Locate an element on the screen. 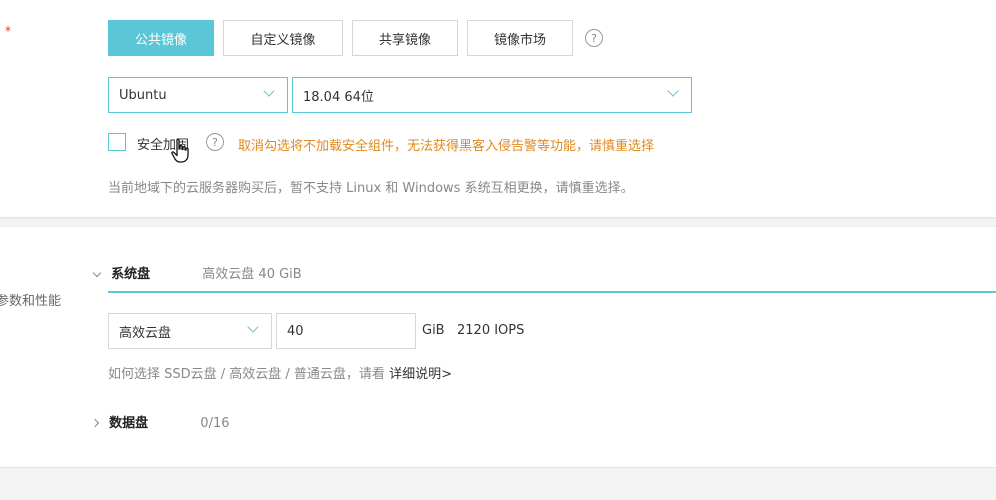  version-select-value: 18.04 64位 is located at coordinates (338, 97).